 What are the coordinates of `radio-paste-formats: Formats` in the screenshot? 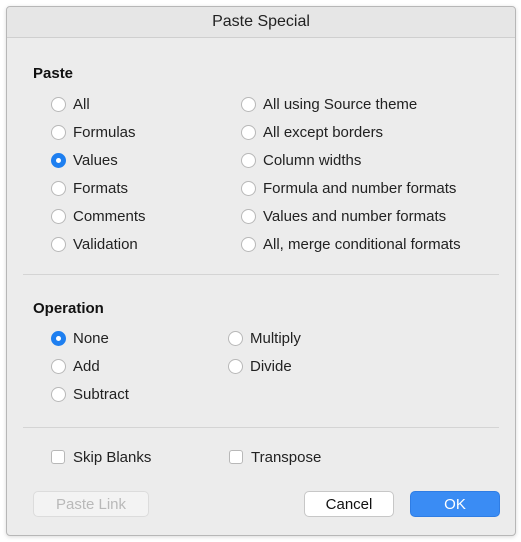 It's located at (89, 188).